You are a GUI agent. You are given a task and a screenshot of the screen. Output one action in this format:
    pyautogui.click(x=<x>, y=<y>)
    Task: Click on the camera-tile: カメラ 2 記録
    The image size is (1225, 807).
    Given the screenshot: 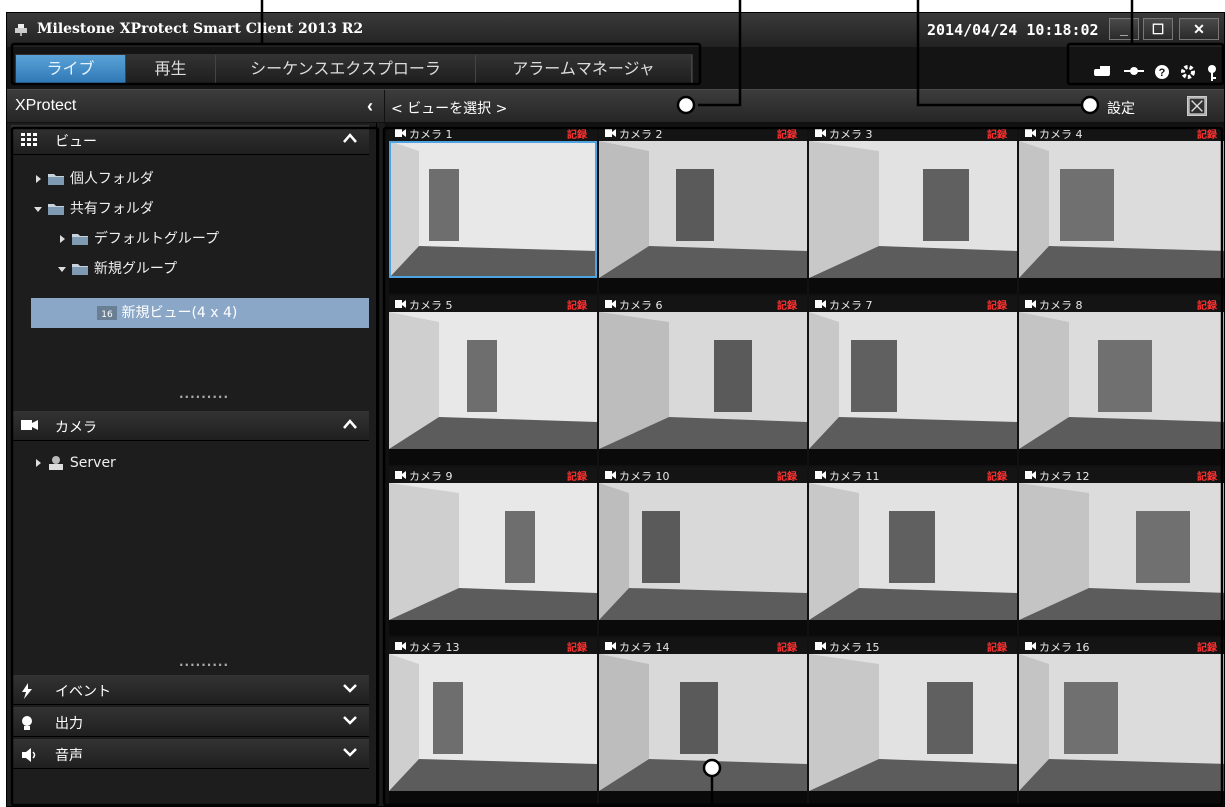 What is the action you would take?
    pyautogui.click(x=703, y=209)
    